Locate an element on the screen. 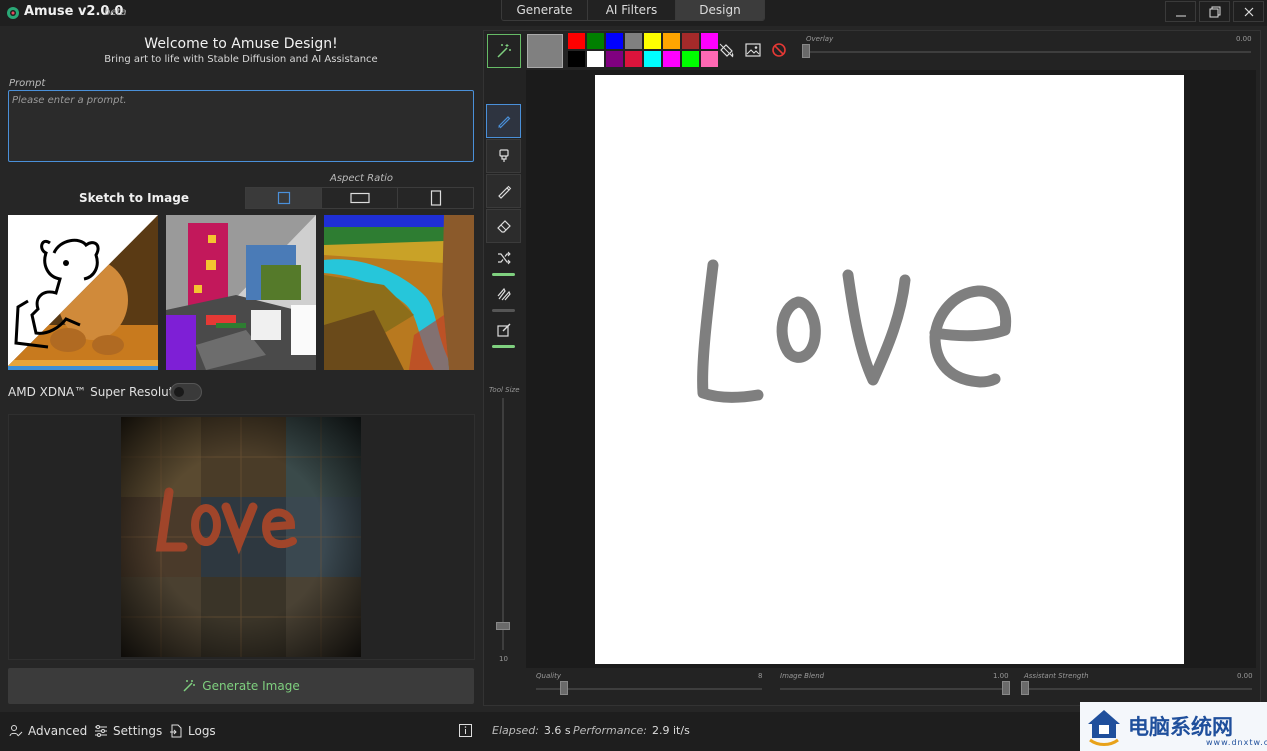  current-color-swatch is located at coordinates (545, 51).